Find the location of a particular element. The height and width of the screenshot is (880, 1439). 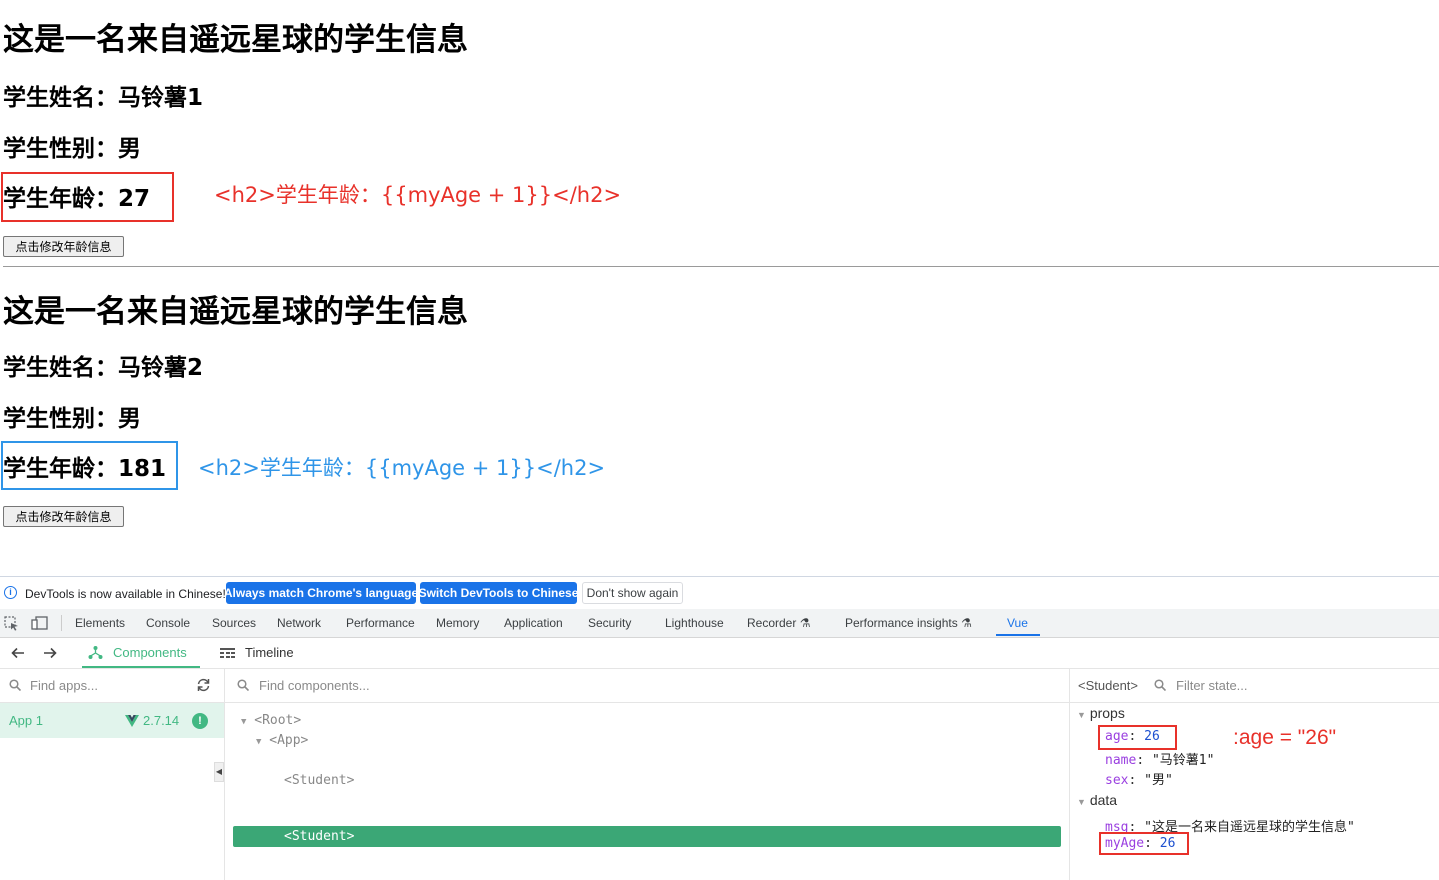

collapse-pane-icon: ◀ is located at coordinates (219, 772).